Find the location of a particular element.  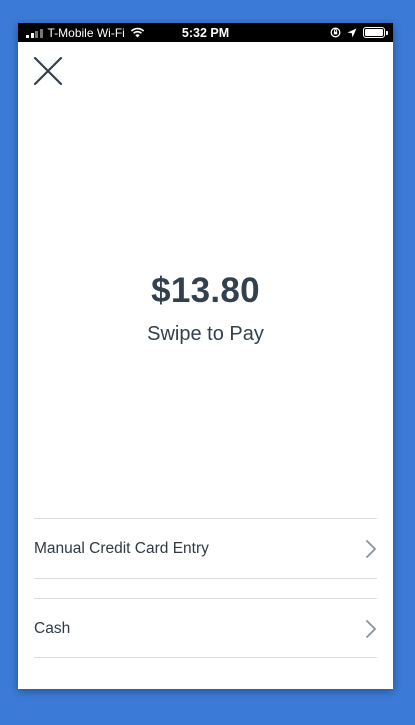

payment-amount: $13.80 is located at coordinates (205, 290).